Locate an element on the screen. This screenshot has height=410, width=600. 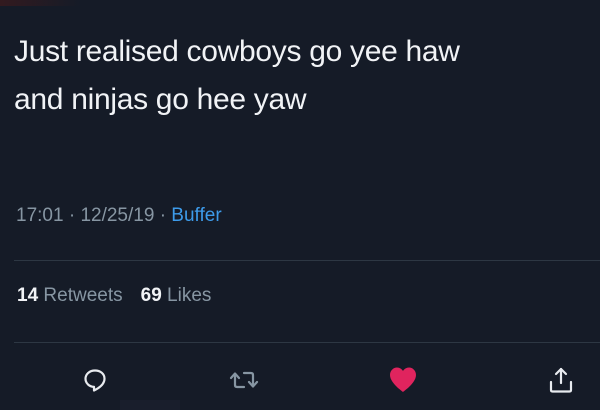
retweets-stat: 14 Retweets is located at coordinates (70, 295).